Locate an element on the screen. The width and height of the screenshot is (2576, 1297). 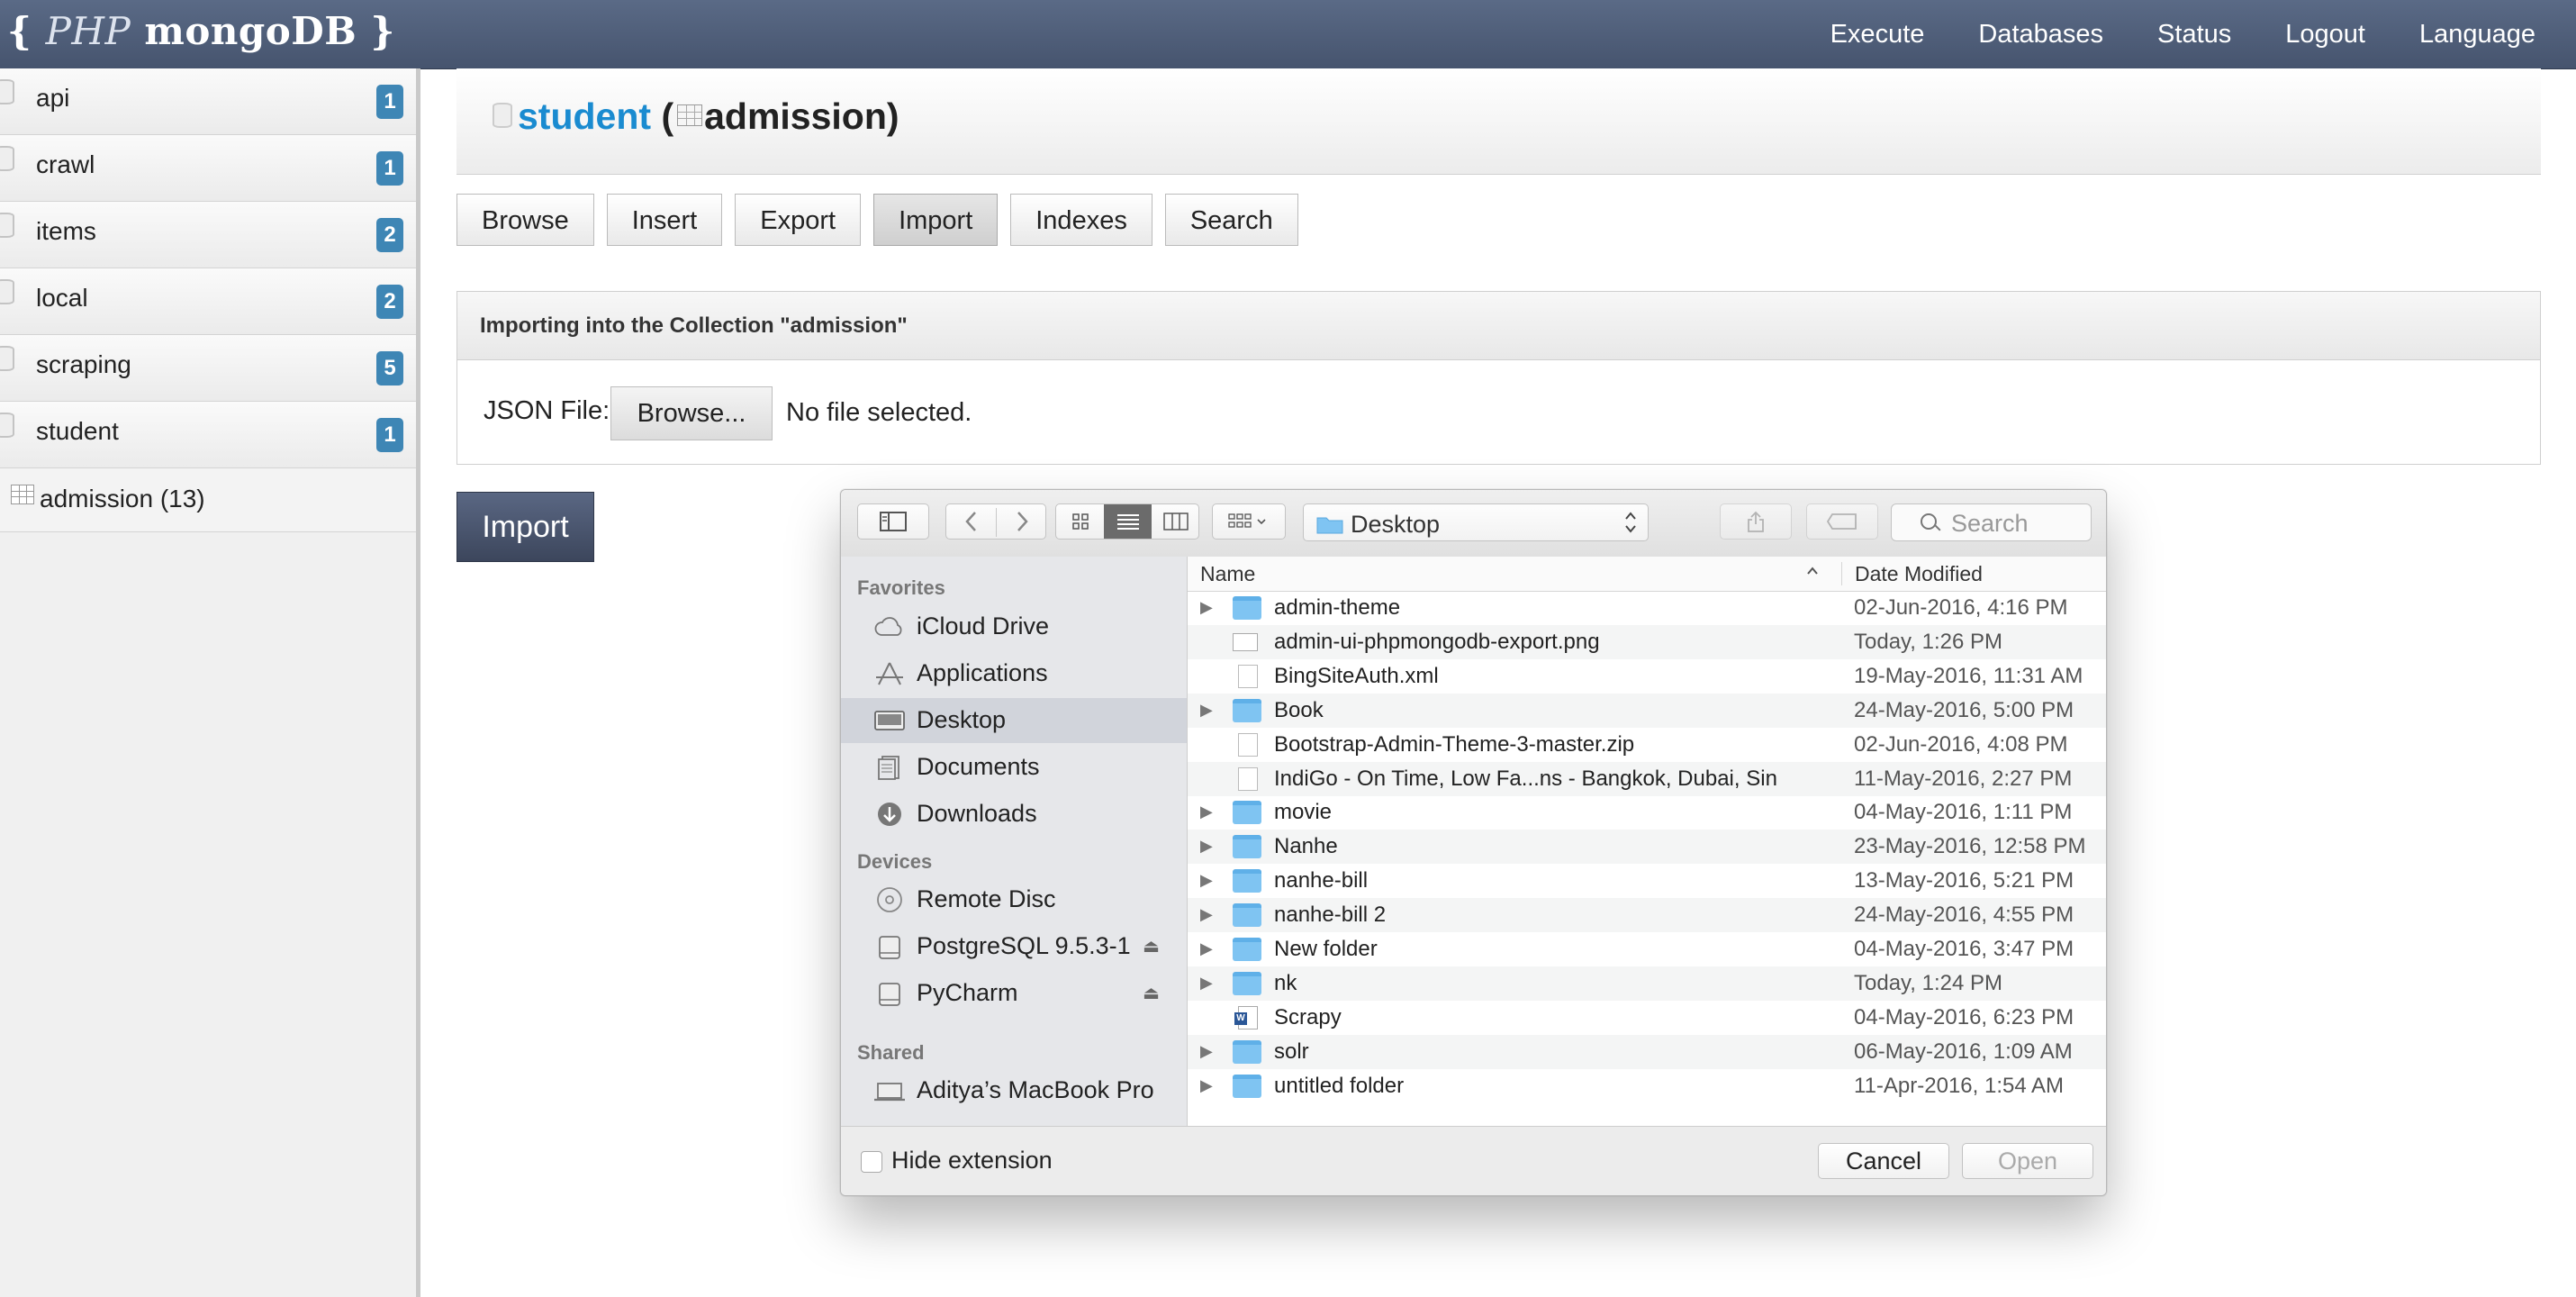
sidebar-item-documents: Documents is located at coordinates (1014, 767).